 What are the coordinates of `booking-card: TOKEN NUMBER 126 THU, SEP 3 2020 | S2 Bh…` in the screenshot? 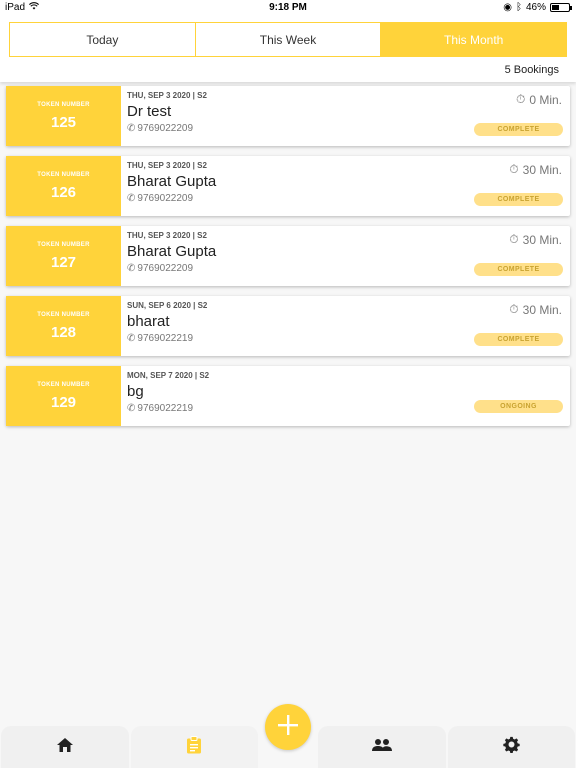 It's located at (288, 186).